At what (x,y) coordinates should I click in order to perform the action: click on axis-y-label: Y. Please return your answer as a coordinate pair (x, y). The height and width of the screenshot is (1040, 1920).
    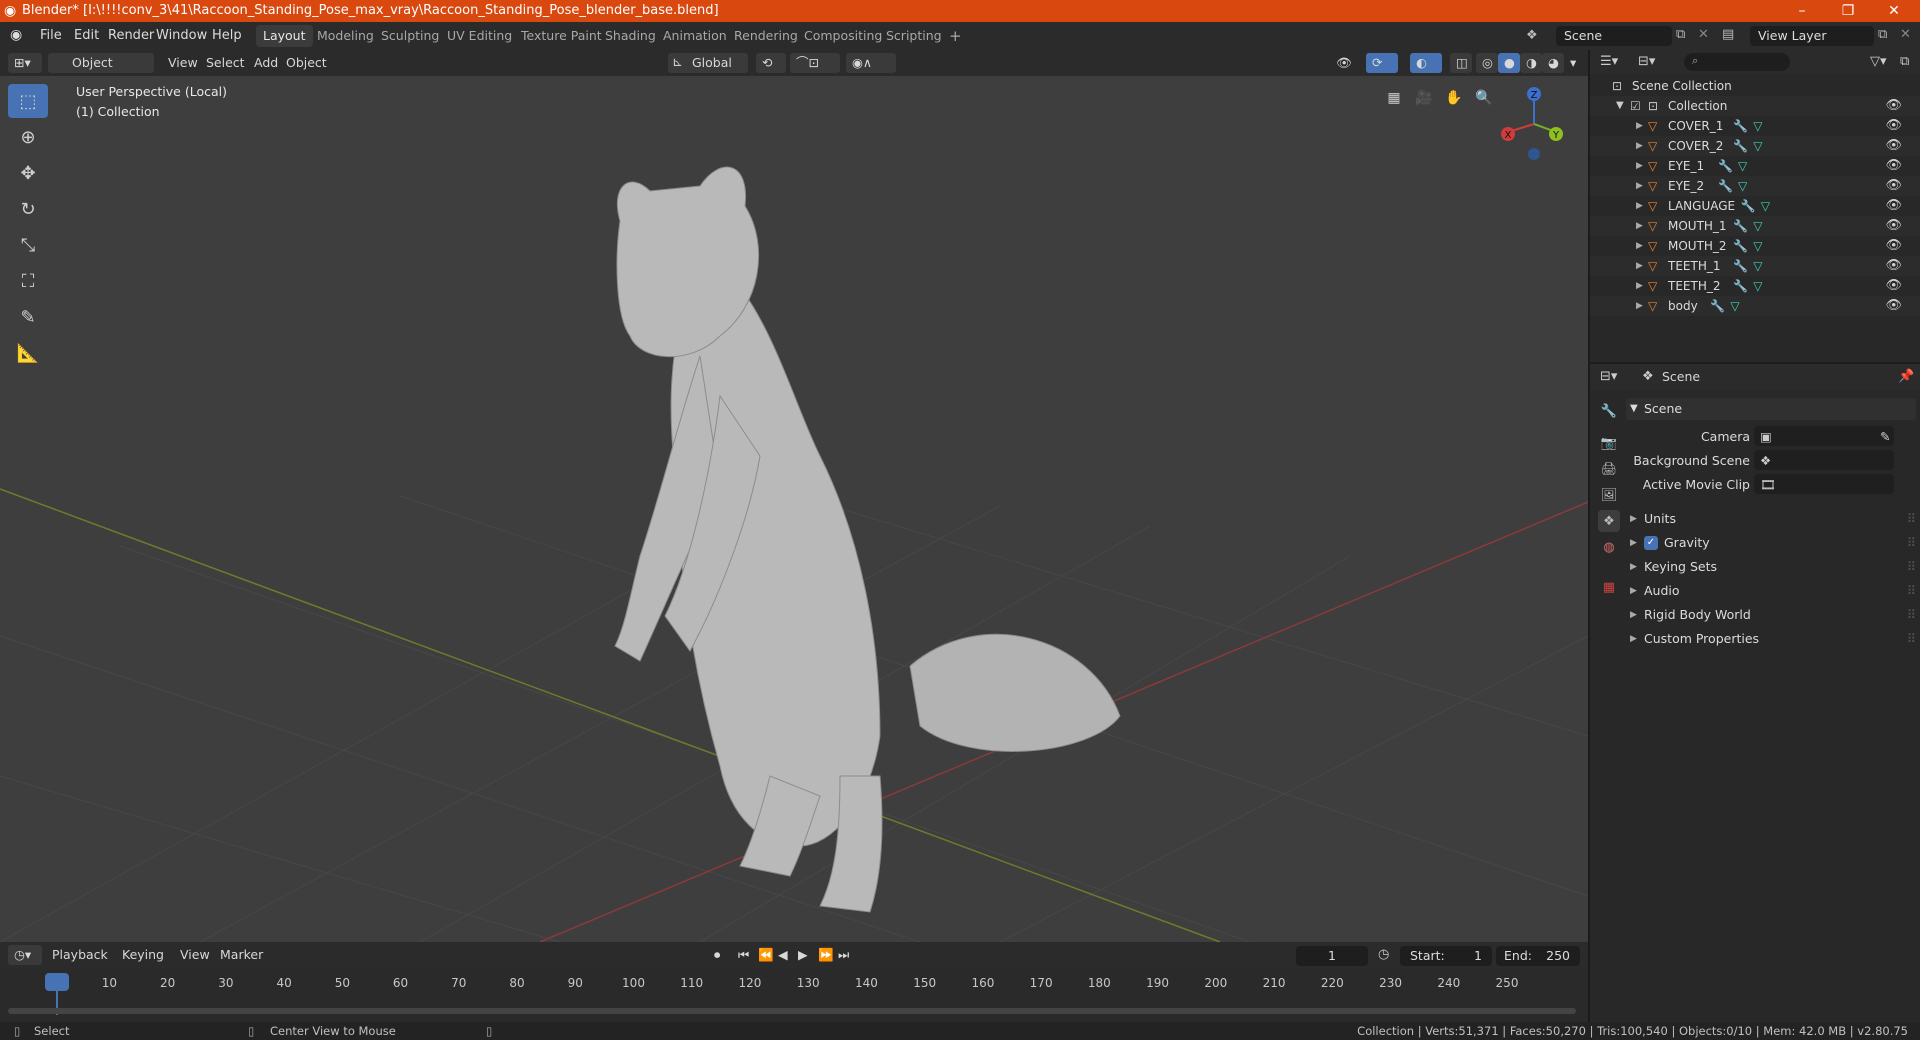
    Looking at the image, I should click on (1556, 135).